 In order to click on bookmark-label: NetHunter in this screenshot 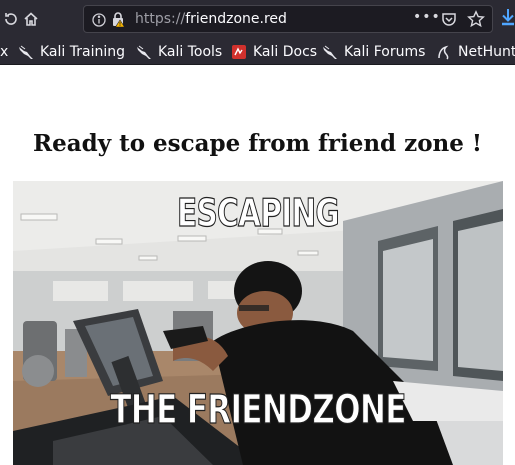, I will do `click(486, 51)`.